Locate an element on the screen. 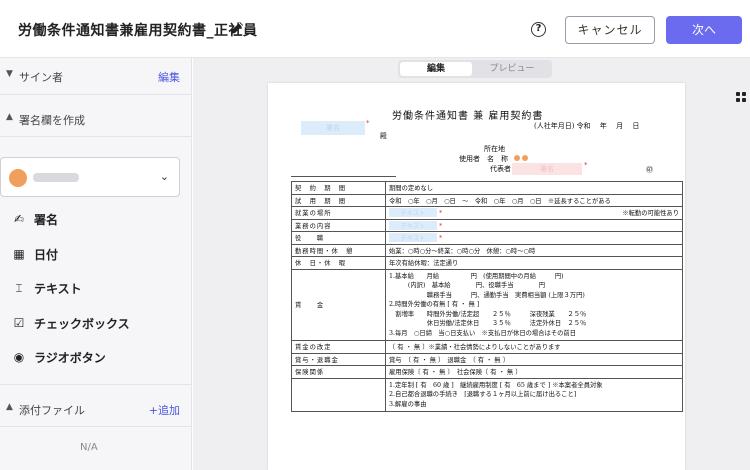 The image size is (750, 470). wage-line: 割増率 時間外労働/法定超 ２５％ 深夜残業 ２５％ is located at coordinates (488, 314).